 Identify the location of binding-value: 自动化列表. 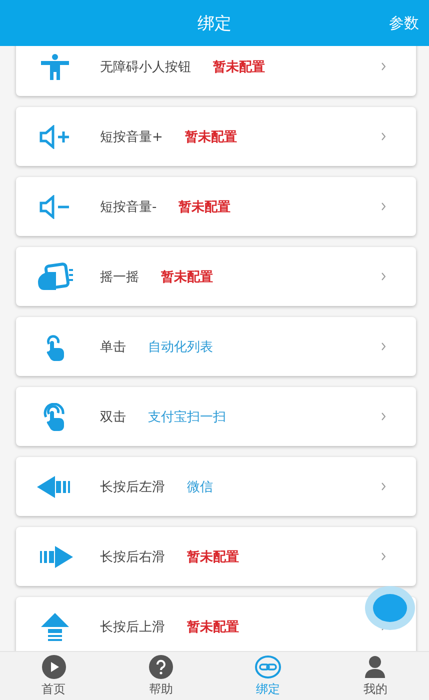
(180, 347).